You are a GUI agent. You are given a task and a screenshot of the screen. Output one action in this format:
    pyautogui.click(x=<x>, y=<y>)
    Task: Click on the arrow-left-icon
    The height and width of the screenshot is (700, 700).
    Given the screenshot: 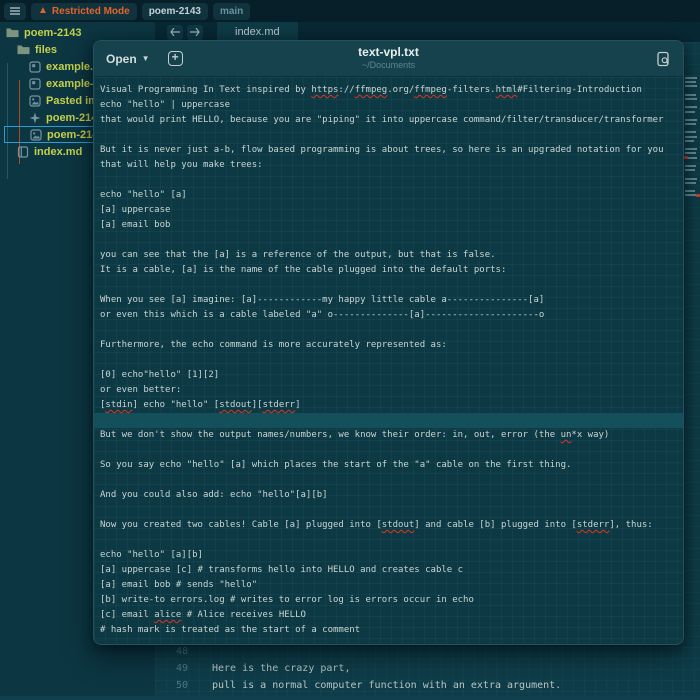 What is the action you would take?
    pyautogui.click(x=175, y=32)
    